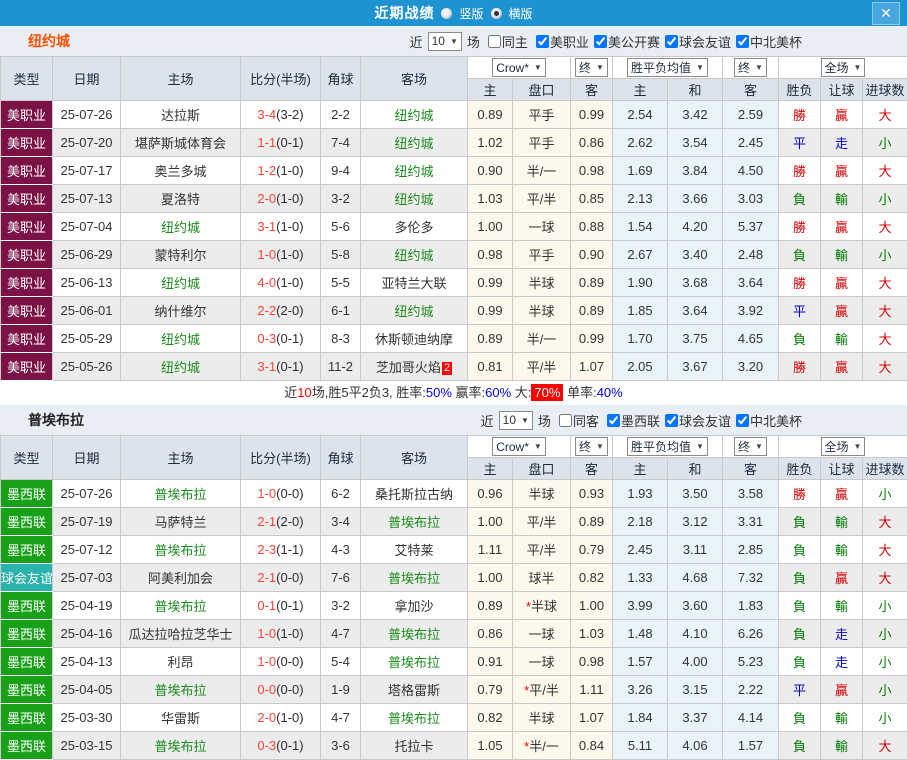 The height and width of the screenshot is (760, 907). What do you see at coordinates (414, 634) in the screenshot?
I see `away-team-cell: 普埃布拉` at bounding box center [414, 634].